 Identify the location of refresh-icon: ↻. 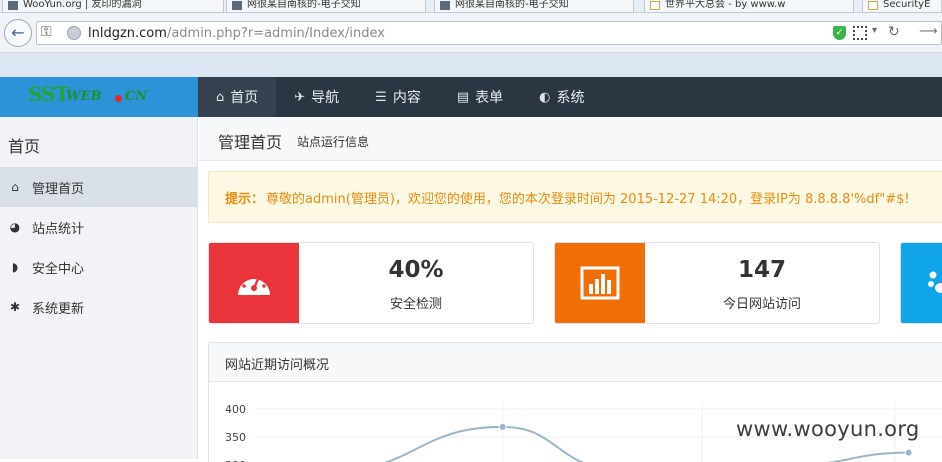
(894, 32).